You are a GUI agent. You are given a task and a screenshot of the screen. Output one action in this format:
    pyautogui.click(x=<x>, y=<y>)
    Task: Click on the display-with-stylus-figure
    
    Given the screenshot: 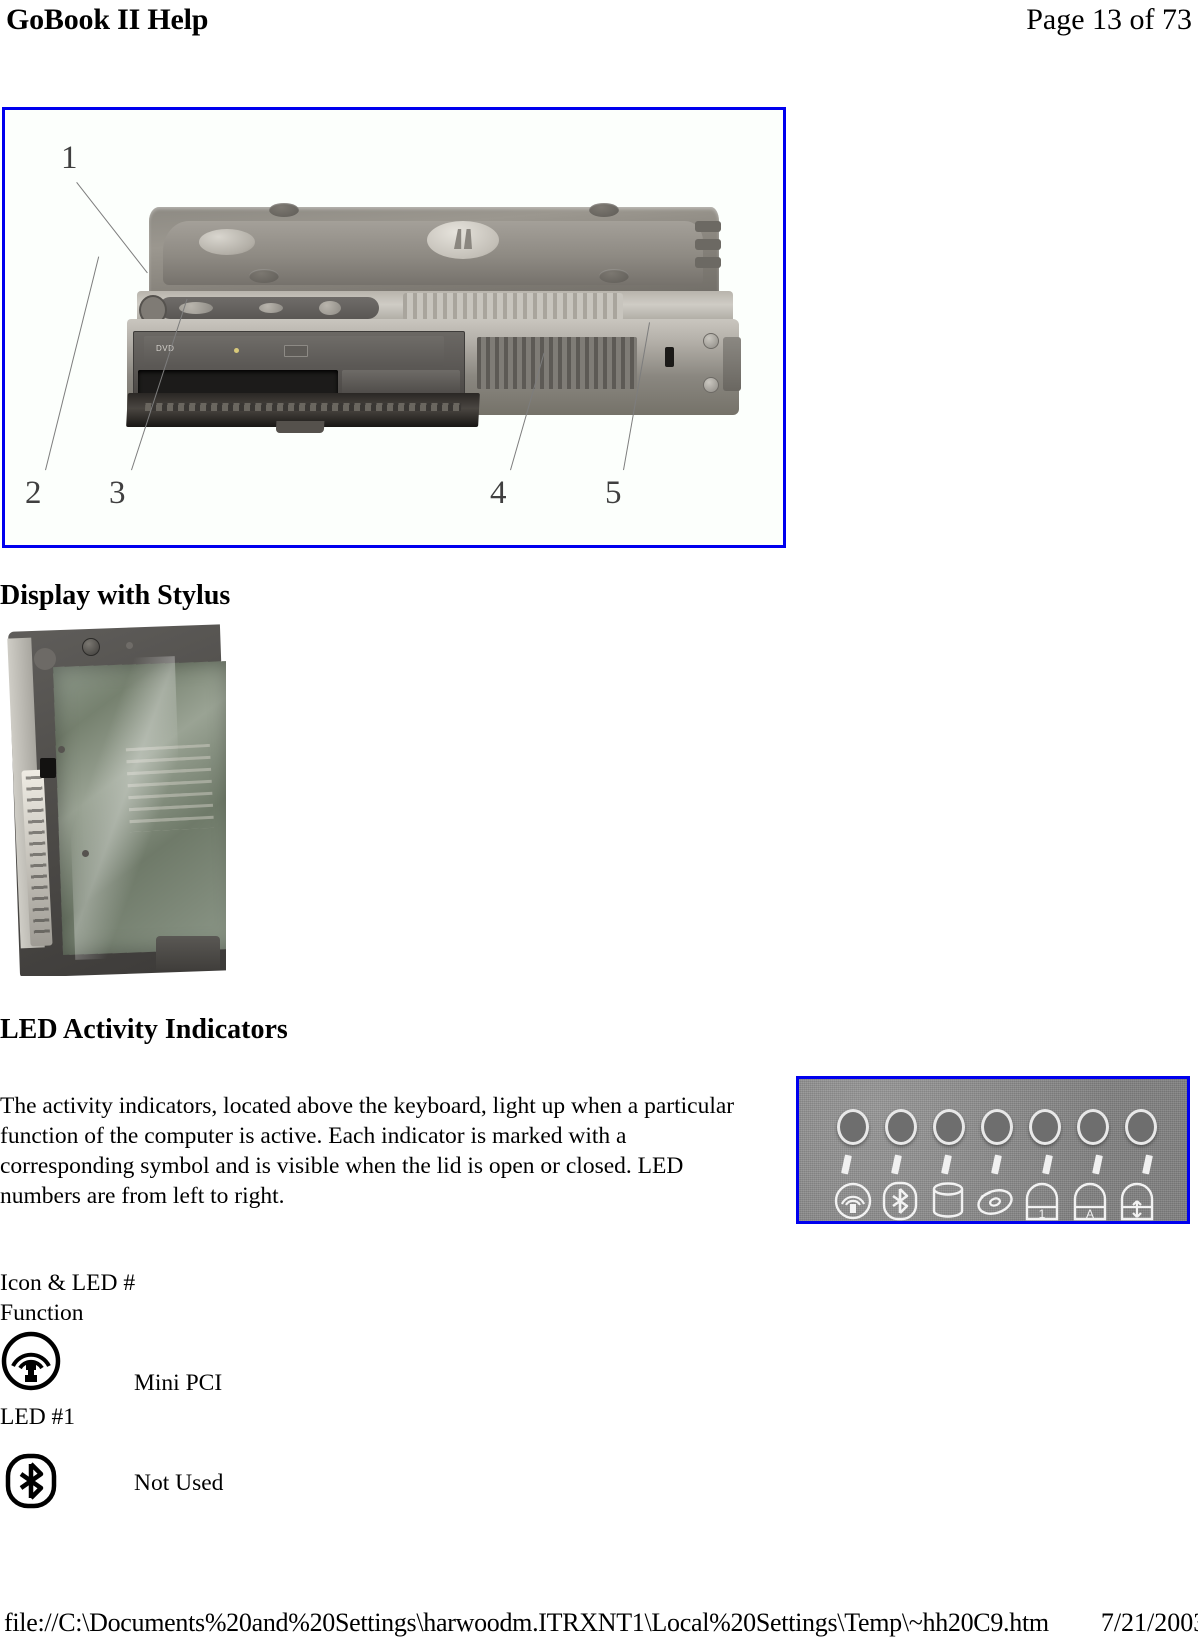 What is the action you would take?
    pyautogui.click(x=113, y=797)
    